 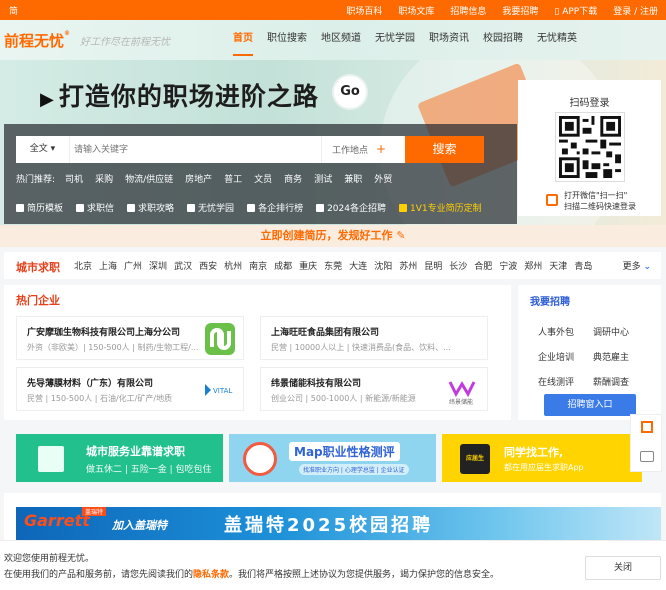 I want to click on create-resume-text: 立即创建简历，发规好工作, so click(x=326, y=235).